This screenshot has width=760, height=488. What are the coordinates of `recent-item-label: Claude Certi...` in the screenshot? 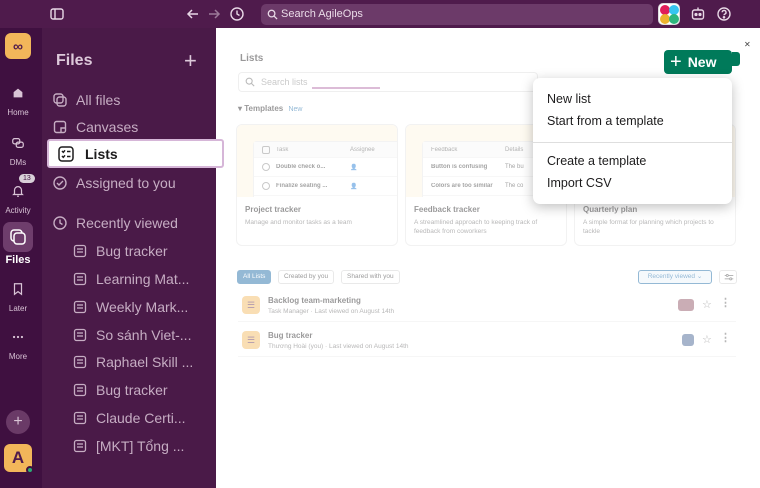 It's located at (141, 418).